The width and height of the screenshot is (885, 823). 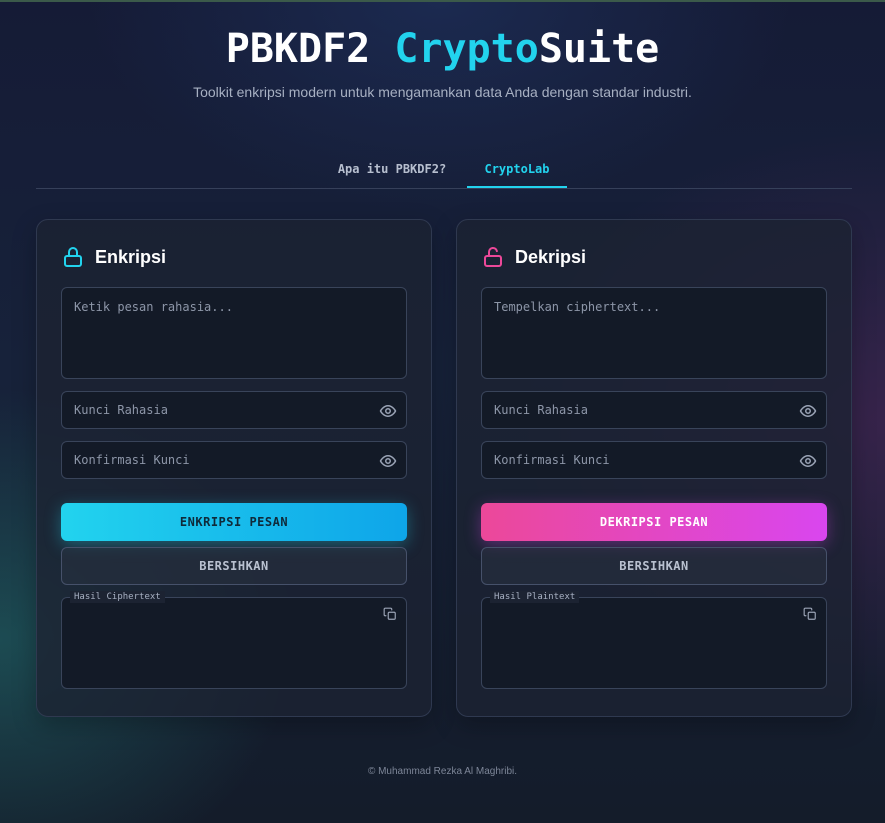 I want to click on tab-cryptolab: CryptoLab, so click(x=517, y=170).